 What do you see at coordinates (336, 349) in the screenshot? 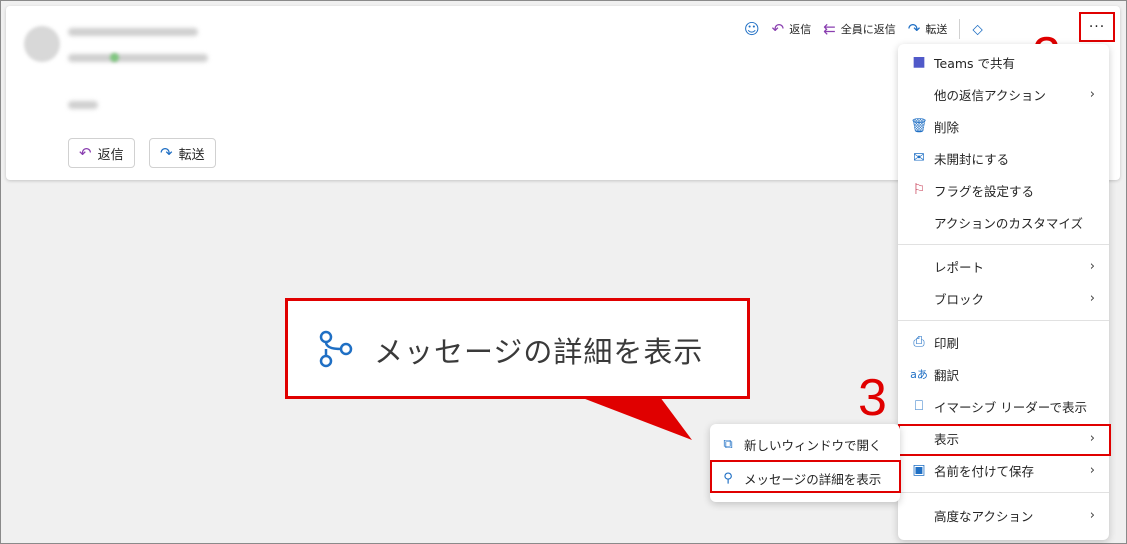
I see `message-details-icon` at bounding box center [336, 349].